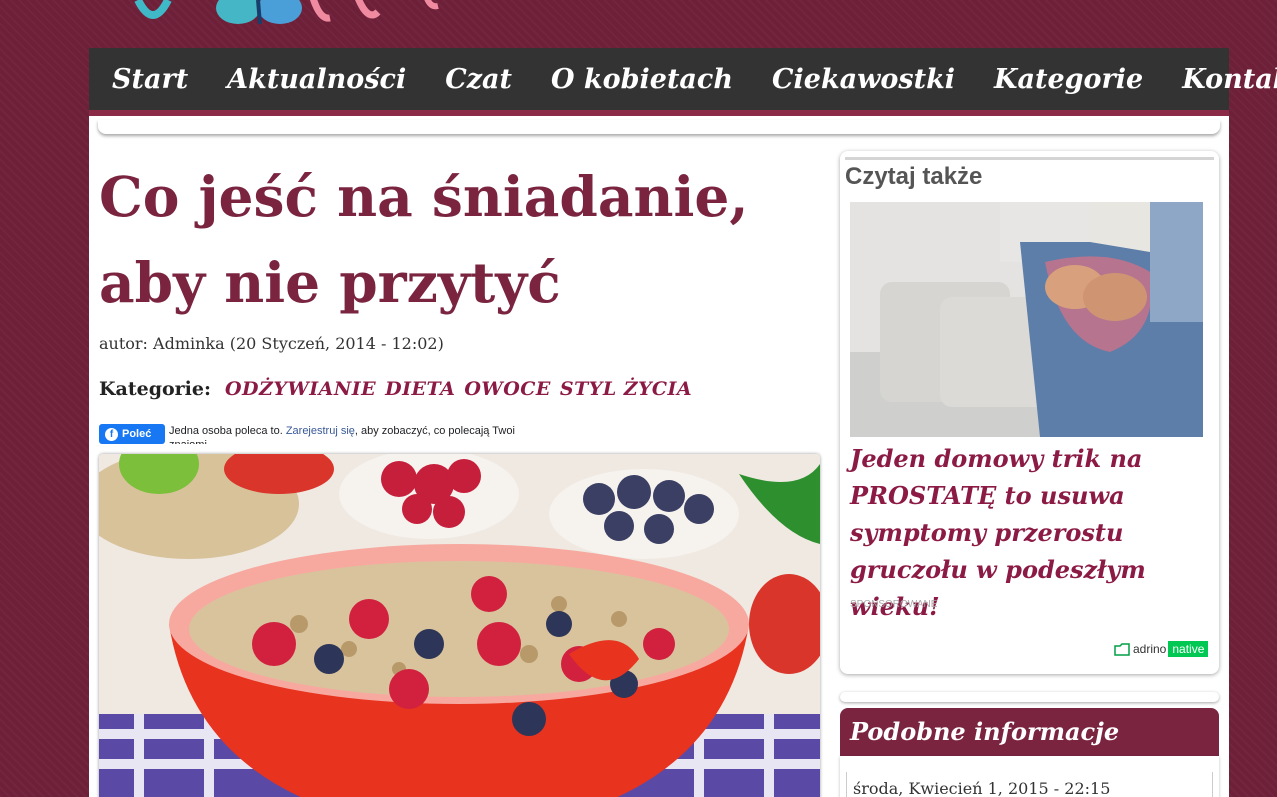  I want to click on related-list: środa, Kwiecień 1, 2015 - 22:15, so click(1029, 776).